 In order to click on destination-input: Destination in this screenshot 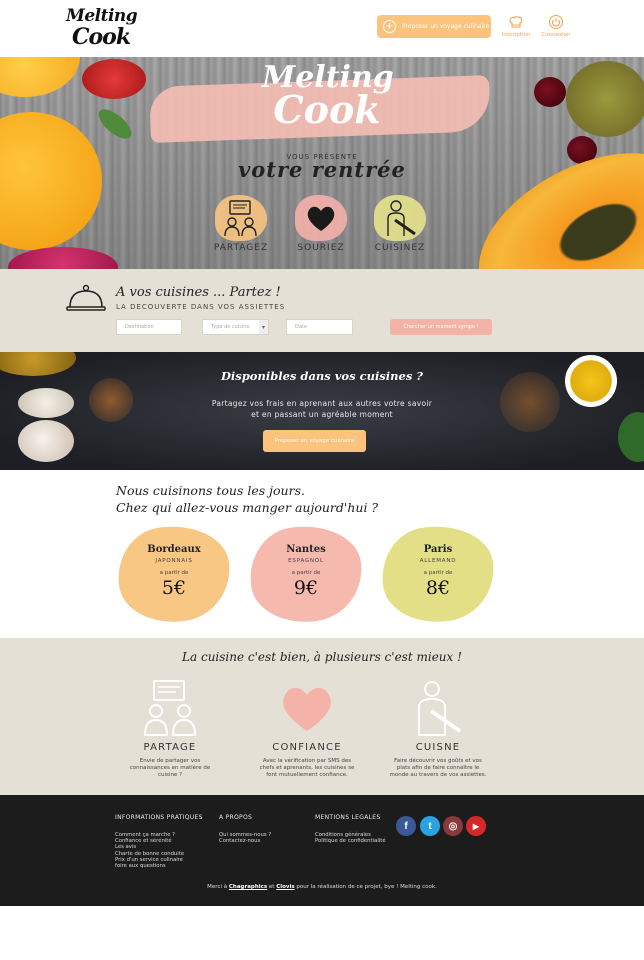, I will do `click(149, 327)`.